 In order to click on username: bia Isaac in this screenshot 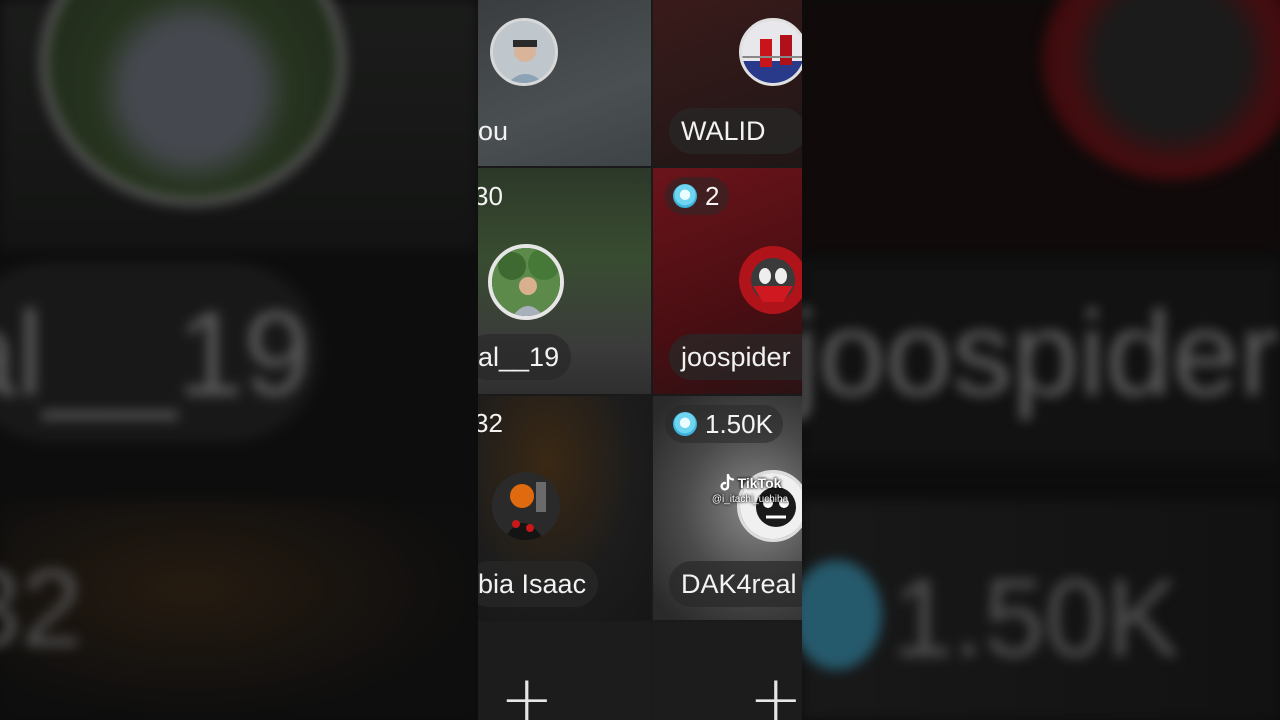, I will do `click(532, 584)`.